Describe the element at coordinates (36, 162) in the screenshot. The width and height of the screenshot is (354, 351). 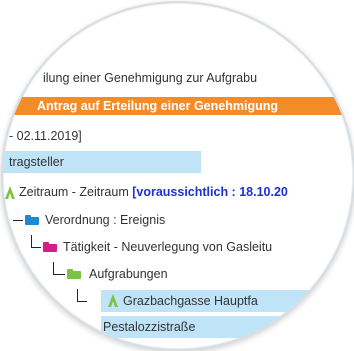
I see `tree-row-antragsteller: tragsteller` at that location.